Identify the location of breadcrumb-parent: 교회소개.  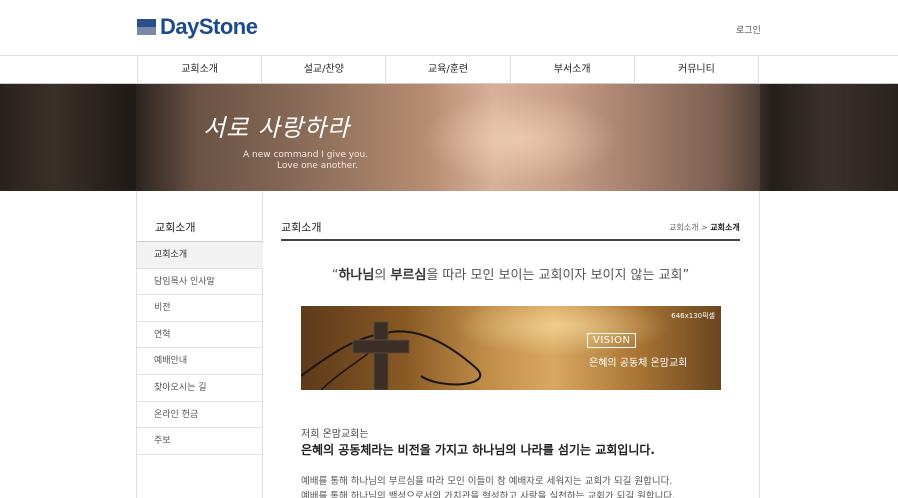
(683, 227).